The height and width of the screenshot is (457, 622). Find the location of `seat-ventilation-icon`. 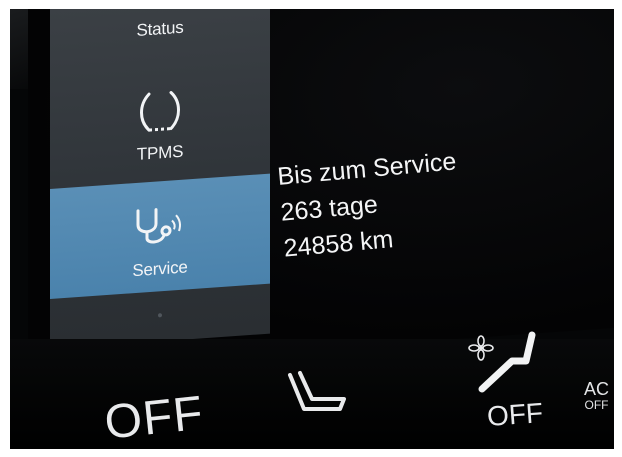

seat-ventilation-icon is located at coordinates (507, 362).